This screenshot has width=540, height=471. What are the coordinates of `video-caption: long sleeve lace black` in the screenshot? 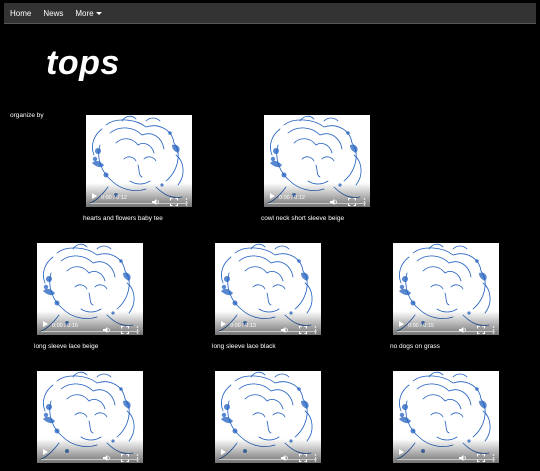 It's located at (244, 346).